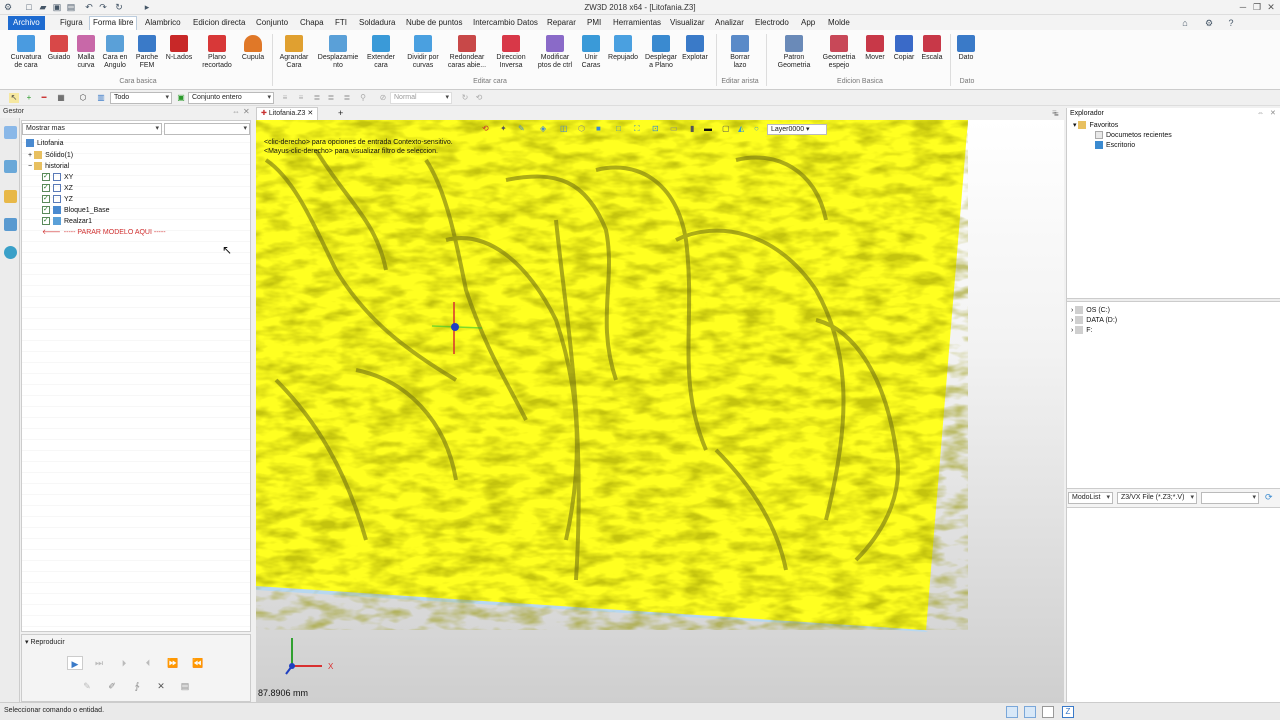 This screenshot has height=720, width=1280. Describe the element at coordinates (57, 199) in the screenshot. I see `tree-item-yz: YZ` at that location.